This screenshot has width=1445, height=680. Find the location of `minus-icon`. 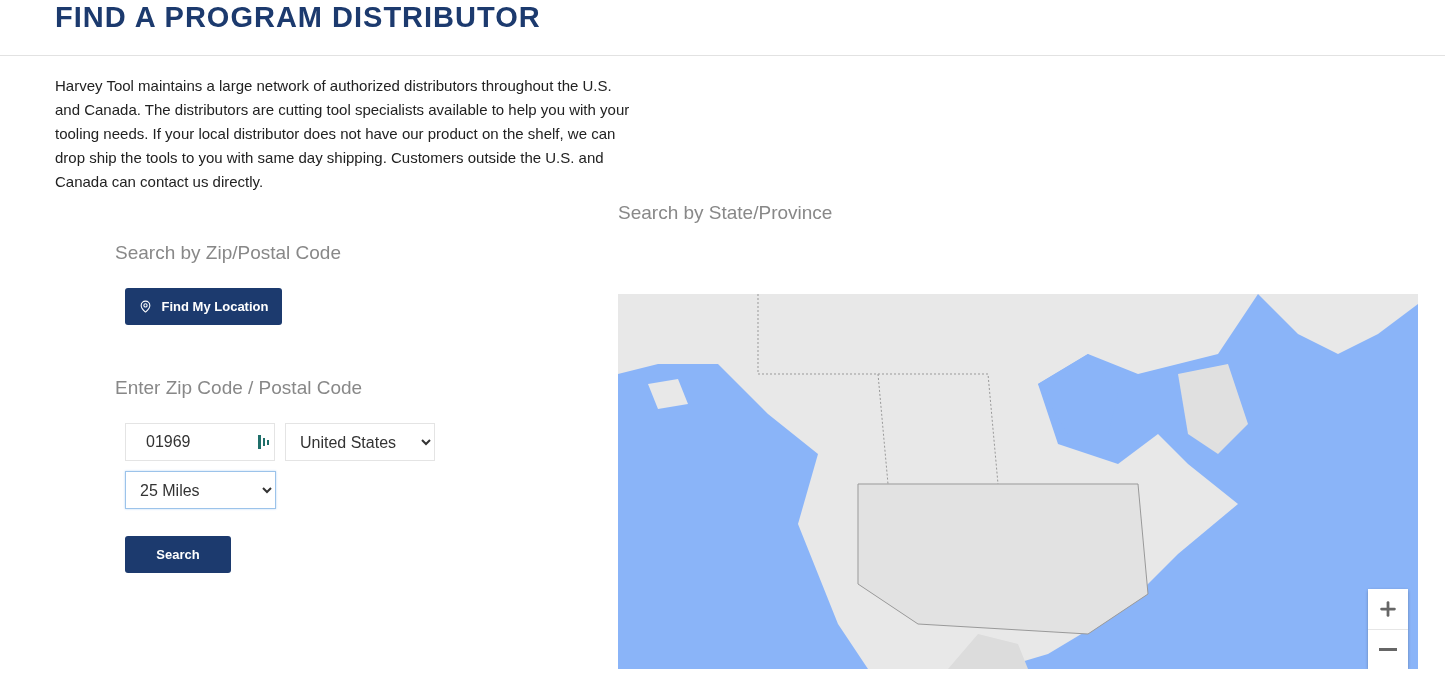

minus-icon is located at coordinates (1388, 649).